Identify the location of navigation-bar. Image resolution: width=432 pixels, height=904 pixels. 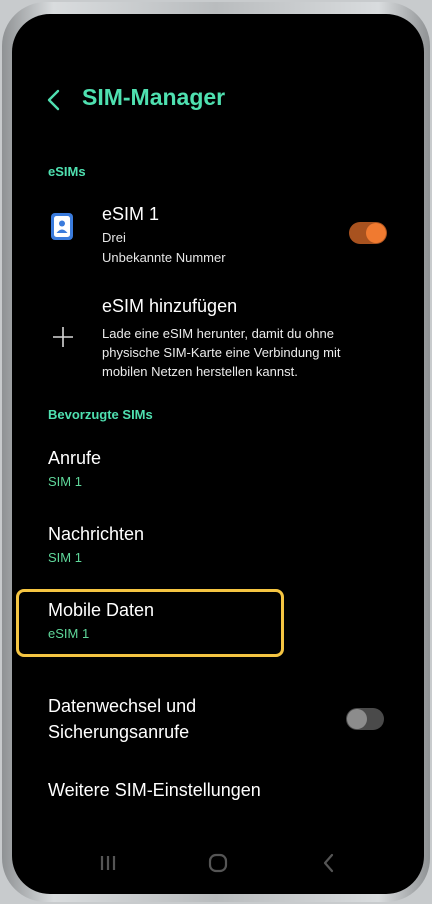
(218, 866).